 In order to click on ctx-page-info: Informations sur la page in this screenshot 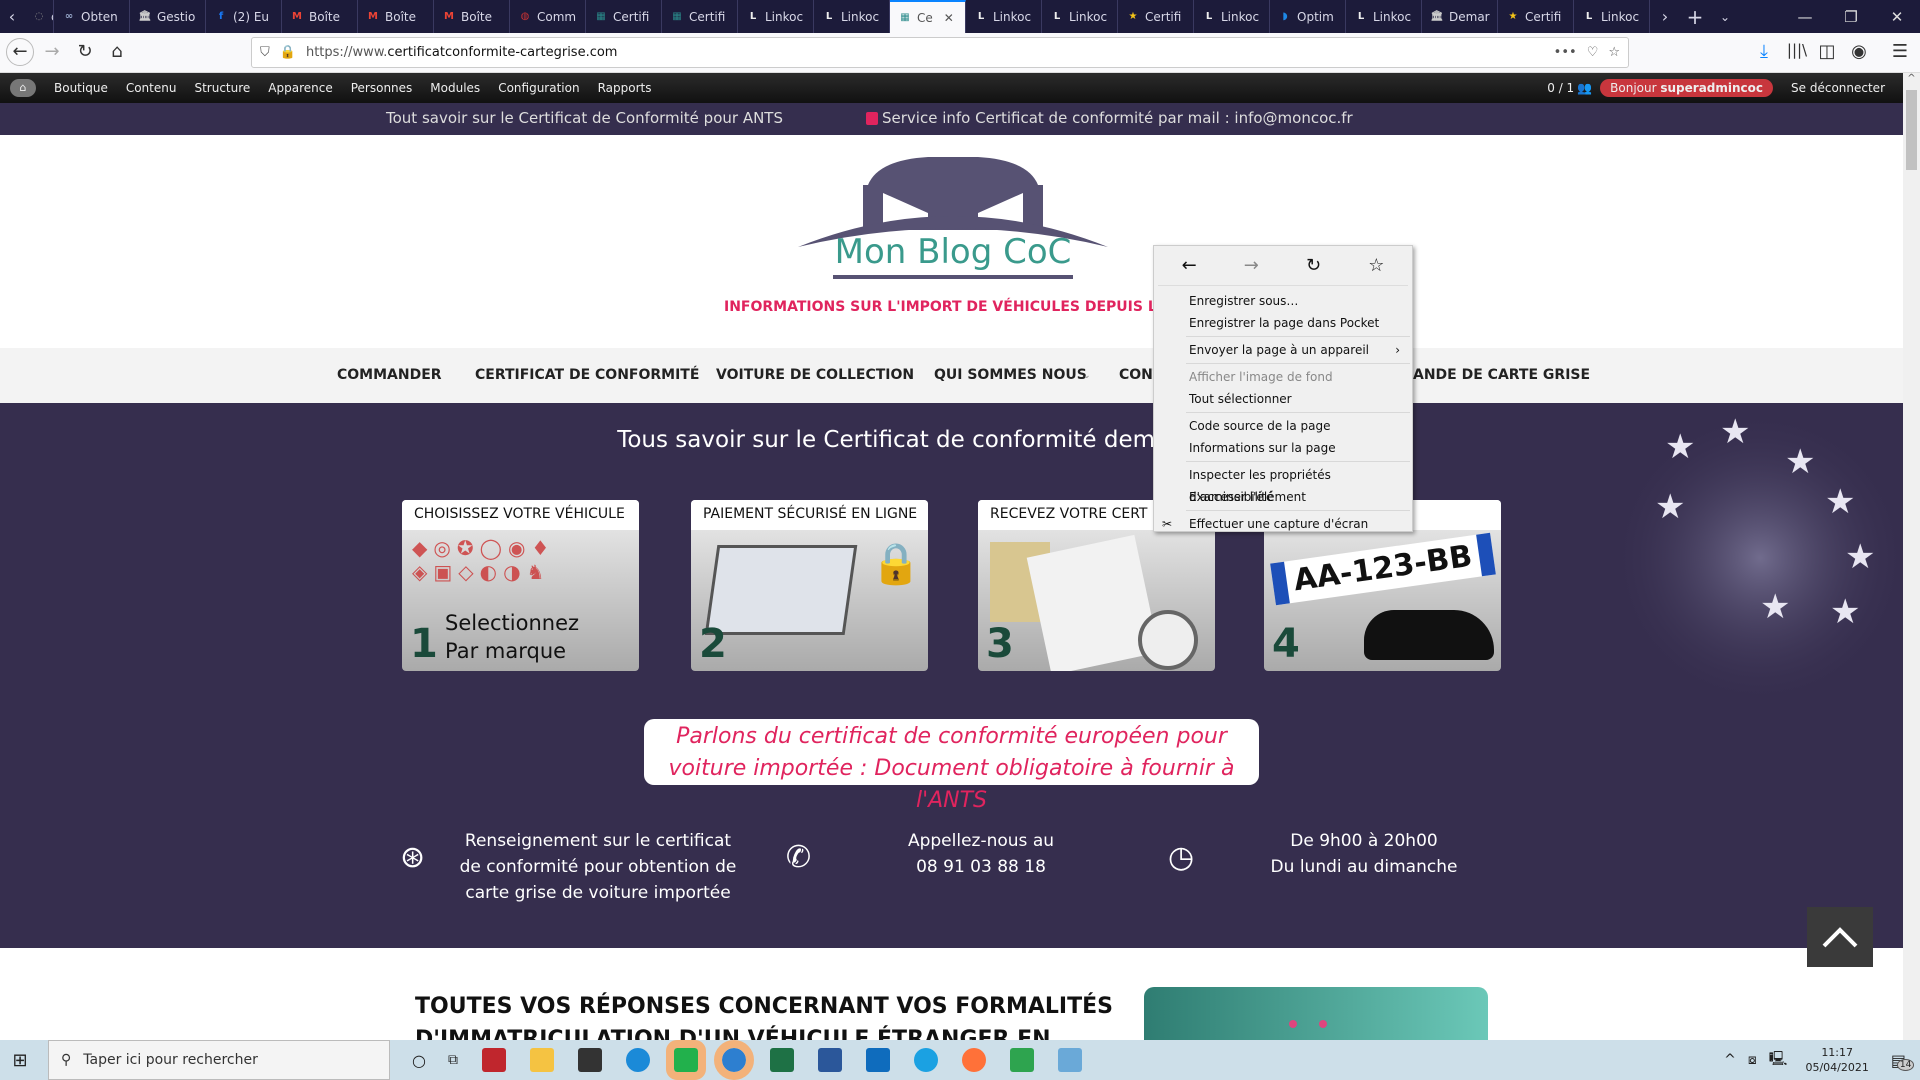, I will do `click(1283, 448)`.